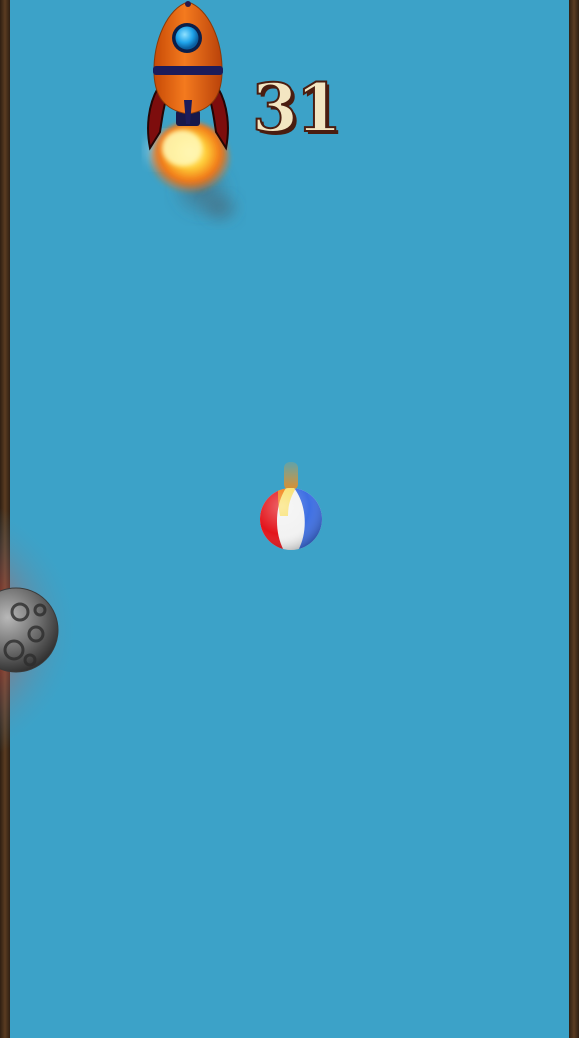 This screenshot has width=579, height=1038. I want to click on asteroid-icon, so click(90, 630).